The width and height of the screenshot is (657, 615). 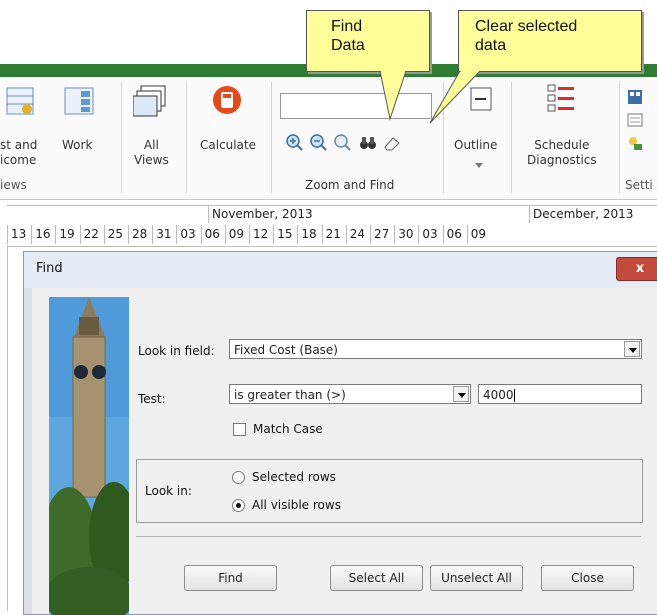 What do you see at coordinates (368, 143) in the screenshot?
I see `binoculars-find-icon` at bounding box center [368, 143].